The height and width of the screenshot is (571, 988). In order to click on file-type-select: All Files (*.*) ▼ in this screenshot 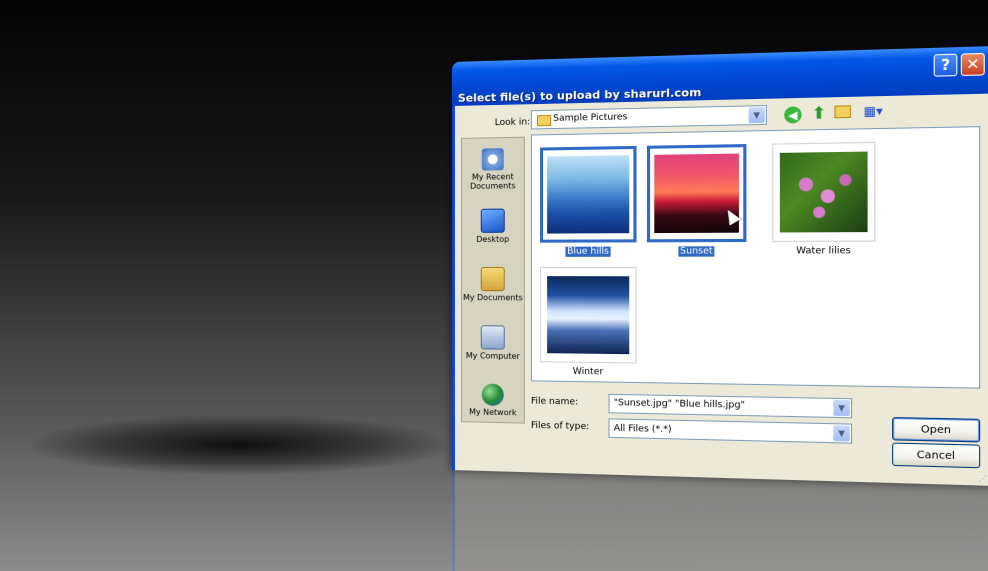, I will do `click(730, 431)`.